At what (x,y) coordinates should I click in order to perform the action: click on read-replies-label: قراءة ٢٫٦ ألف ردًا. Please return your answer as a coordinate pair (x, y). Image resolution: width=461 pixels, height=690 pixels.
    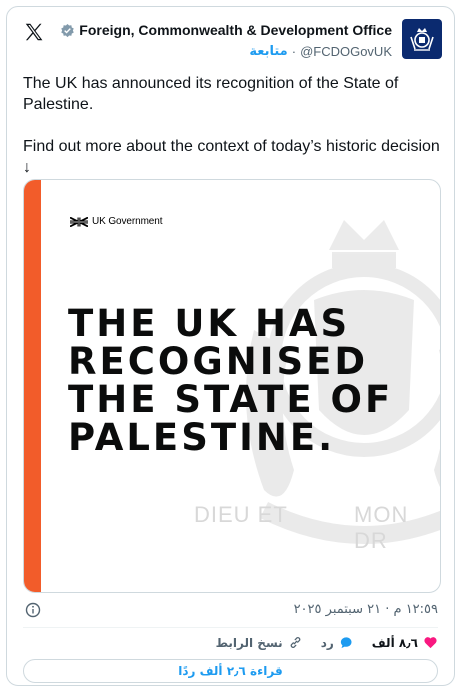
    Looking at the image, I should click on (230, 671).